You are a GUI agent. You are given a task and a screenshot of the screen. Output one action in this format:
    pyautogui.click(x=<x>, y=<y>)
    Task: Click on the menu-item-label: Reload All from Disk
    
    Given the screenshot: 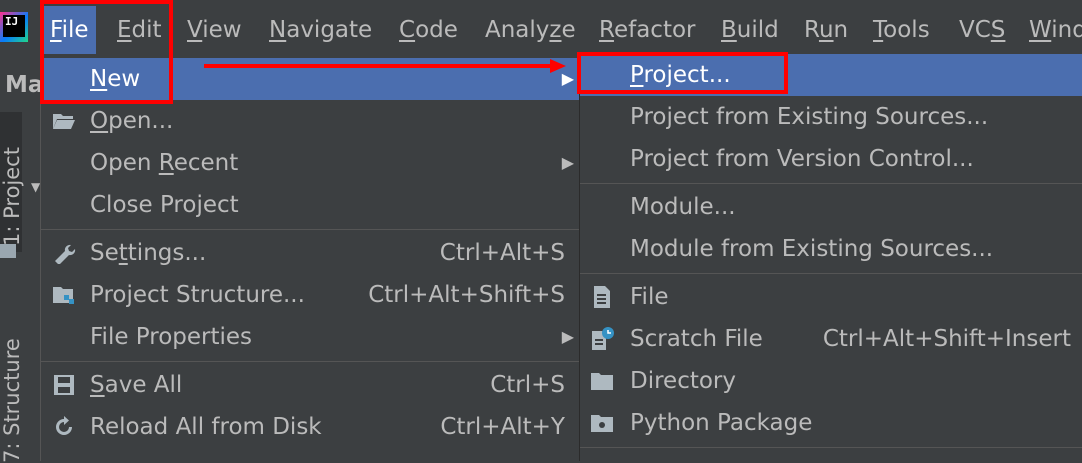 What is the action you would take?
    pyautogui.click(x=206, y=427)
    